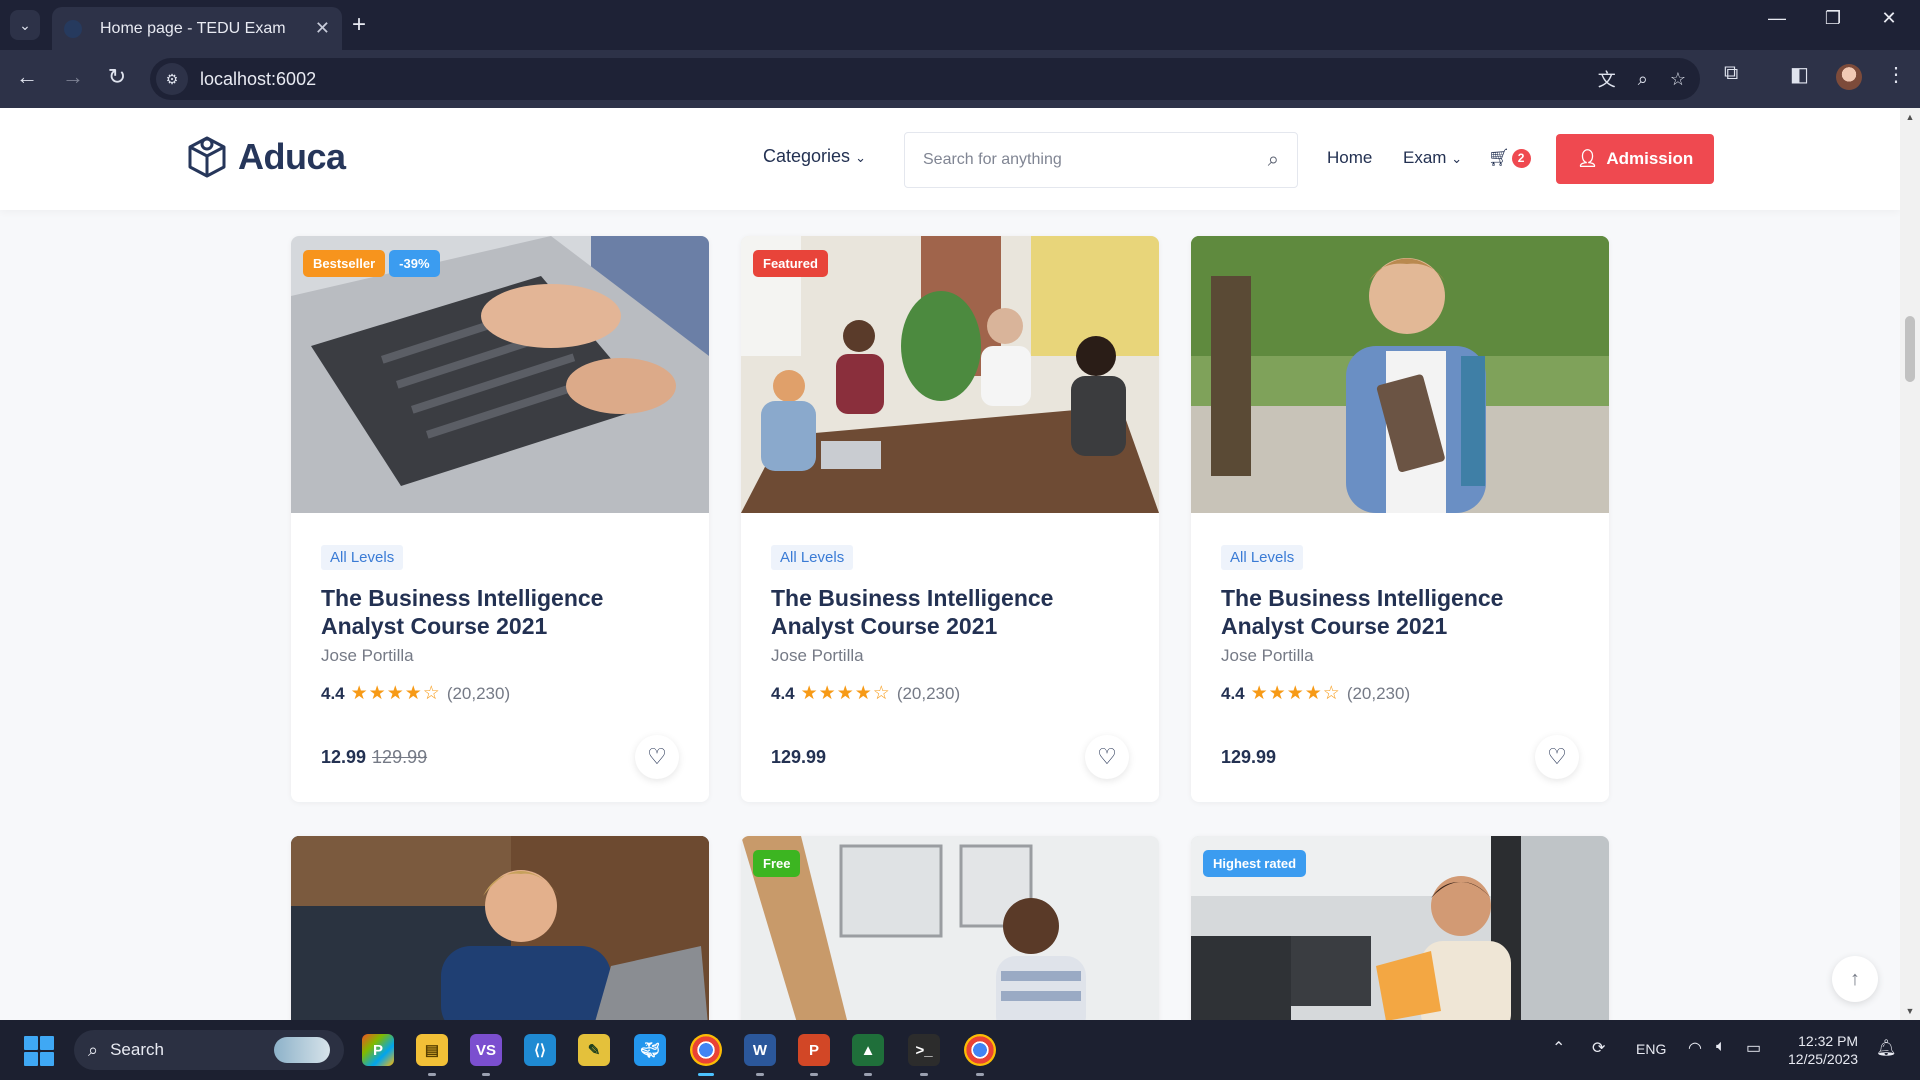 This screenshot has width=1920, height=1080. Describe the element at coordinates (1910, 349) in the screenshot. I see `scrollbar-thumb` at that location.